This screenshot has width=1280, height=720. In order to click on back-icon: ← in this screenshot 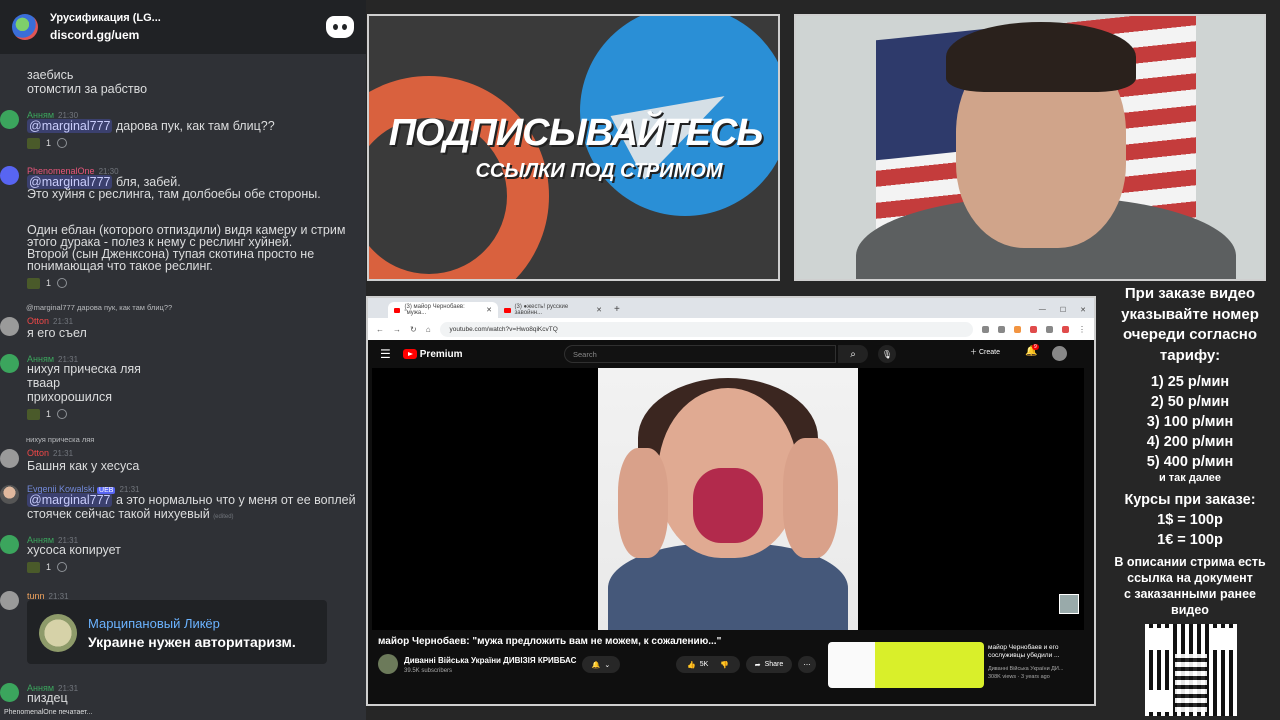, I will do `click(380, 329)`.